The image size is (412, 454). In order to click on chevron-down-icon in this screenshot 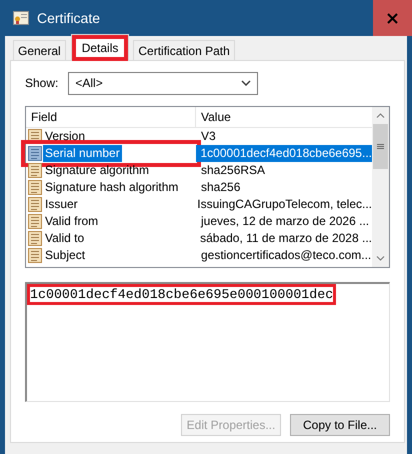, I will do `click(246, 83)`.